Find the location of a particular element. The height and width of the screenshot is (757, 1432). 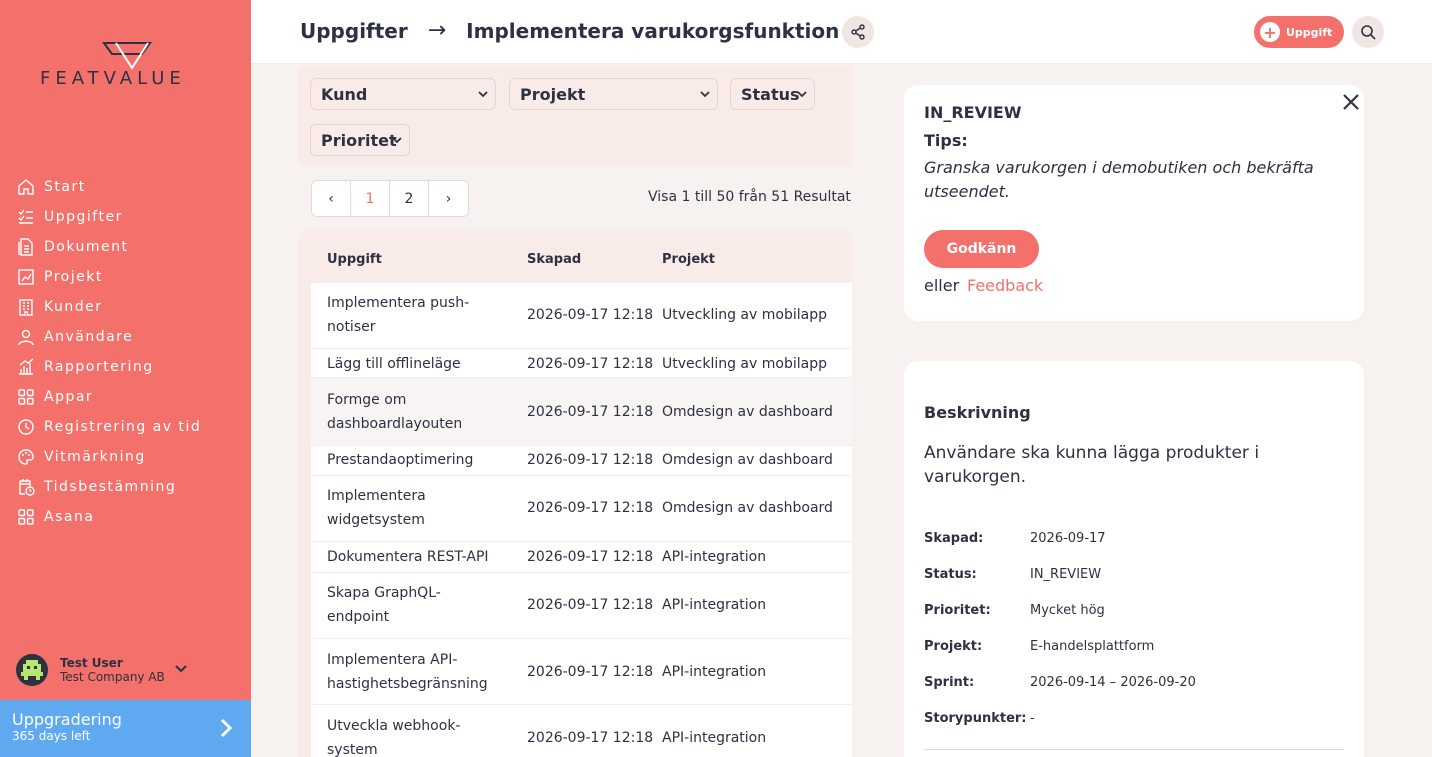

chevron-right-icon is located at coordinates (226, 728).